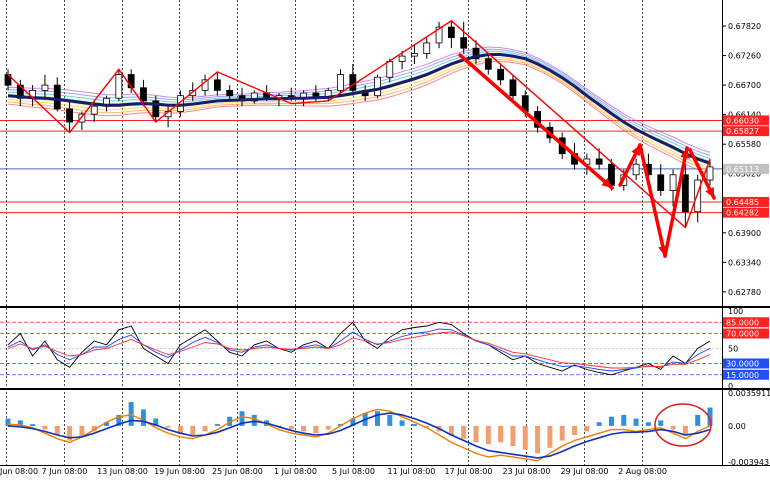 This screenshot has width=770, height=480. What do you see at coordinates (744, 85) in the screenshot?
I see `price-tick-label: 0.66700` at bounding box center [744, 85].